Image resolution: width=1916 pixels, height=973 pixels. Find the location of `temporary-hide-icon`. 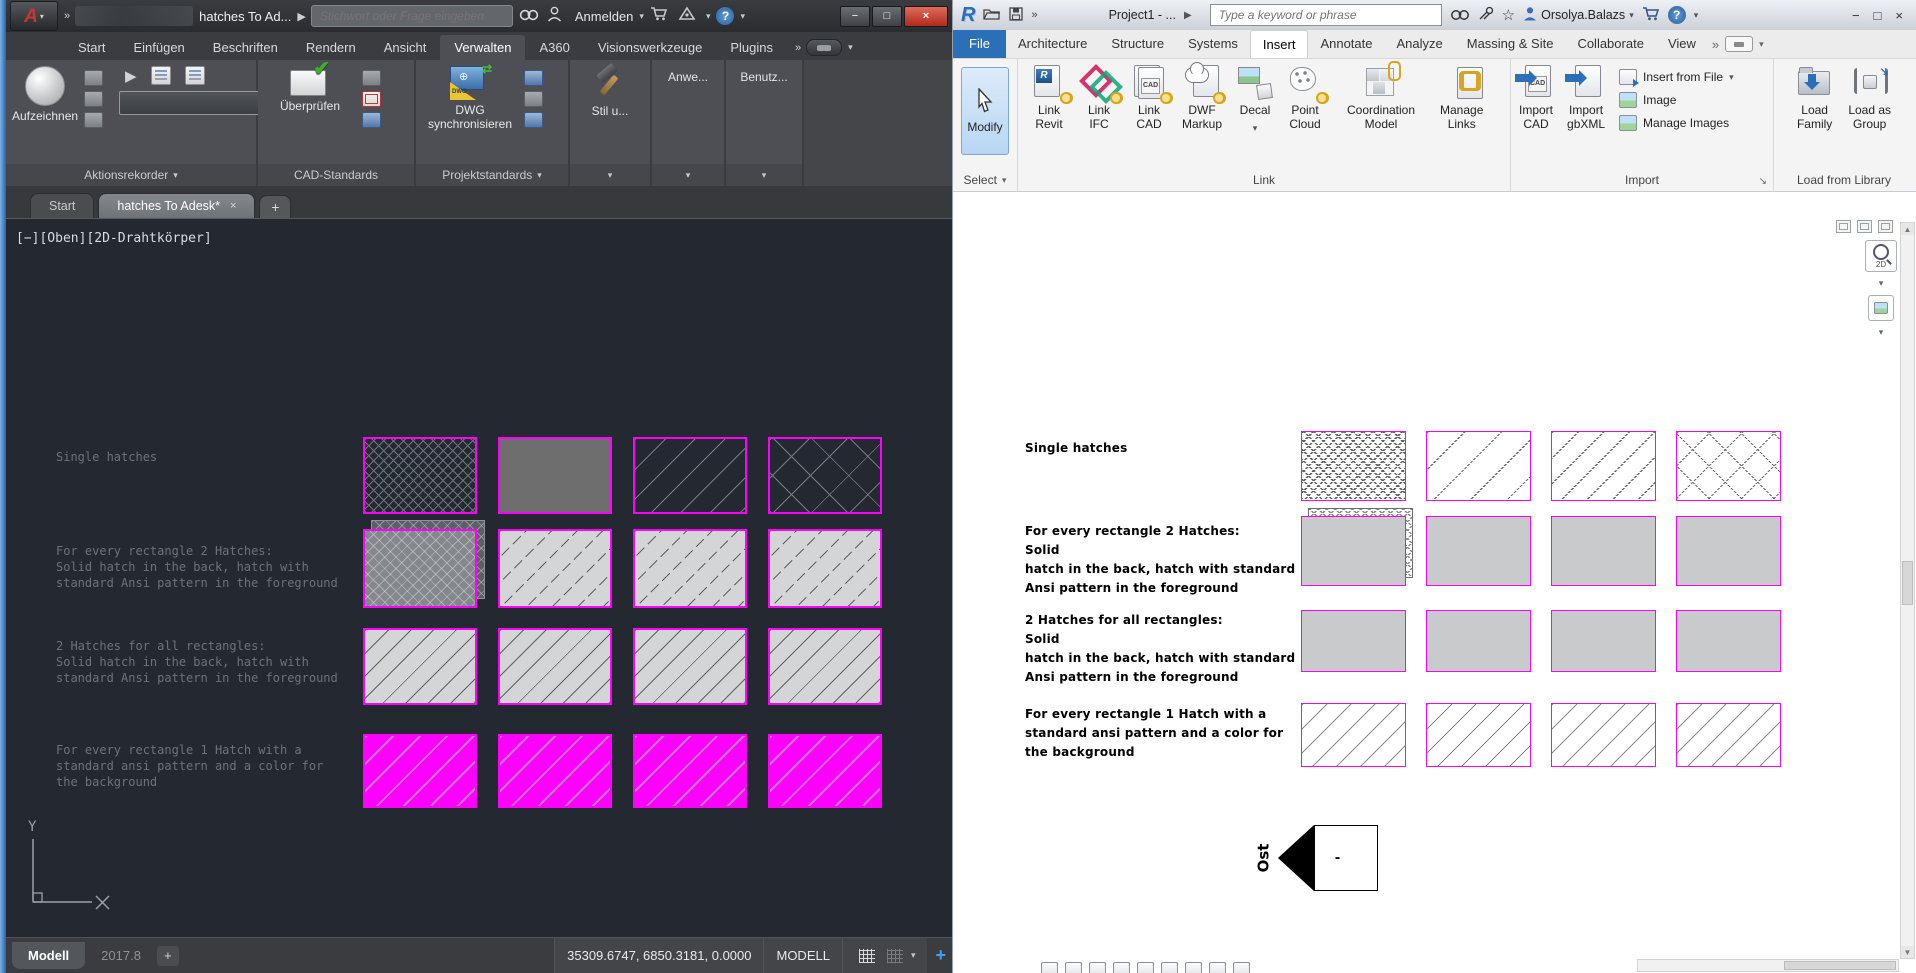

temporary-hide-icon is located at coordinates (1217, 967).